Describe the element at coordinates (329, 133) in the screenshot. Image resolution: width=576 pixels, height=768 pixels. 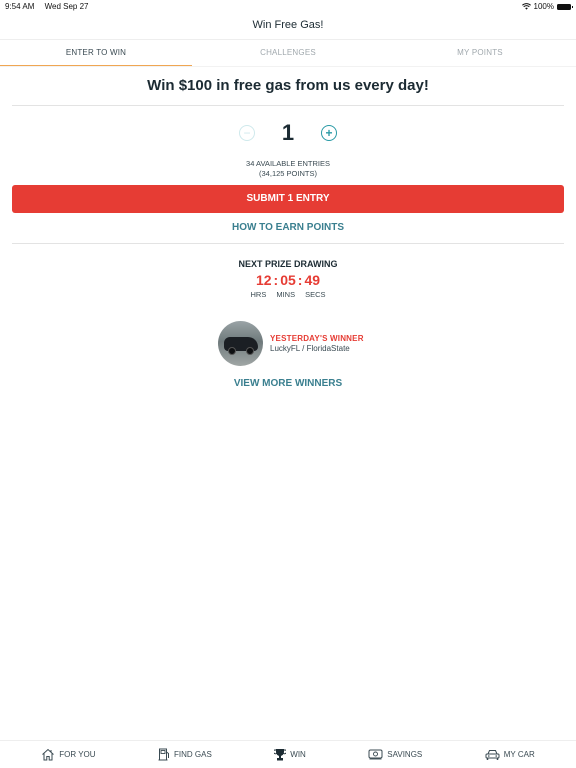
I see `increment-button: +` at that location.